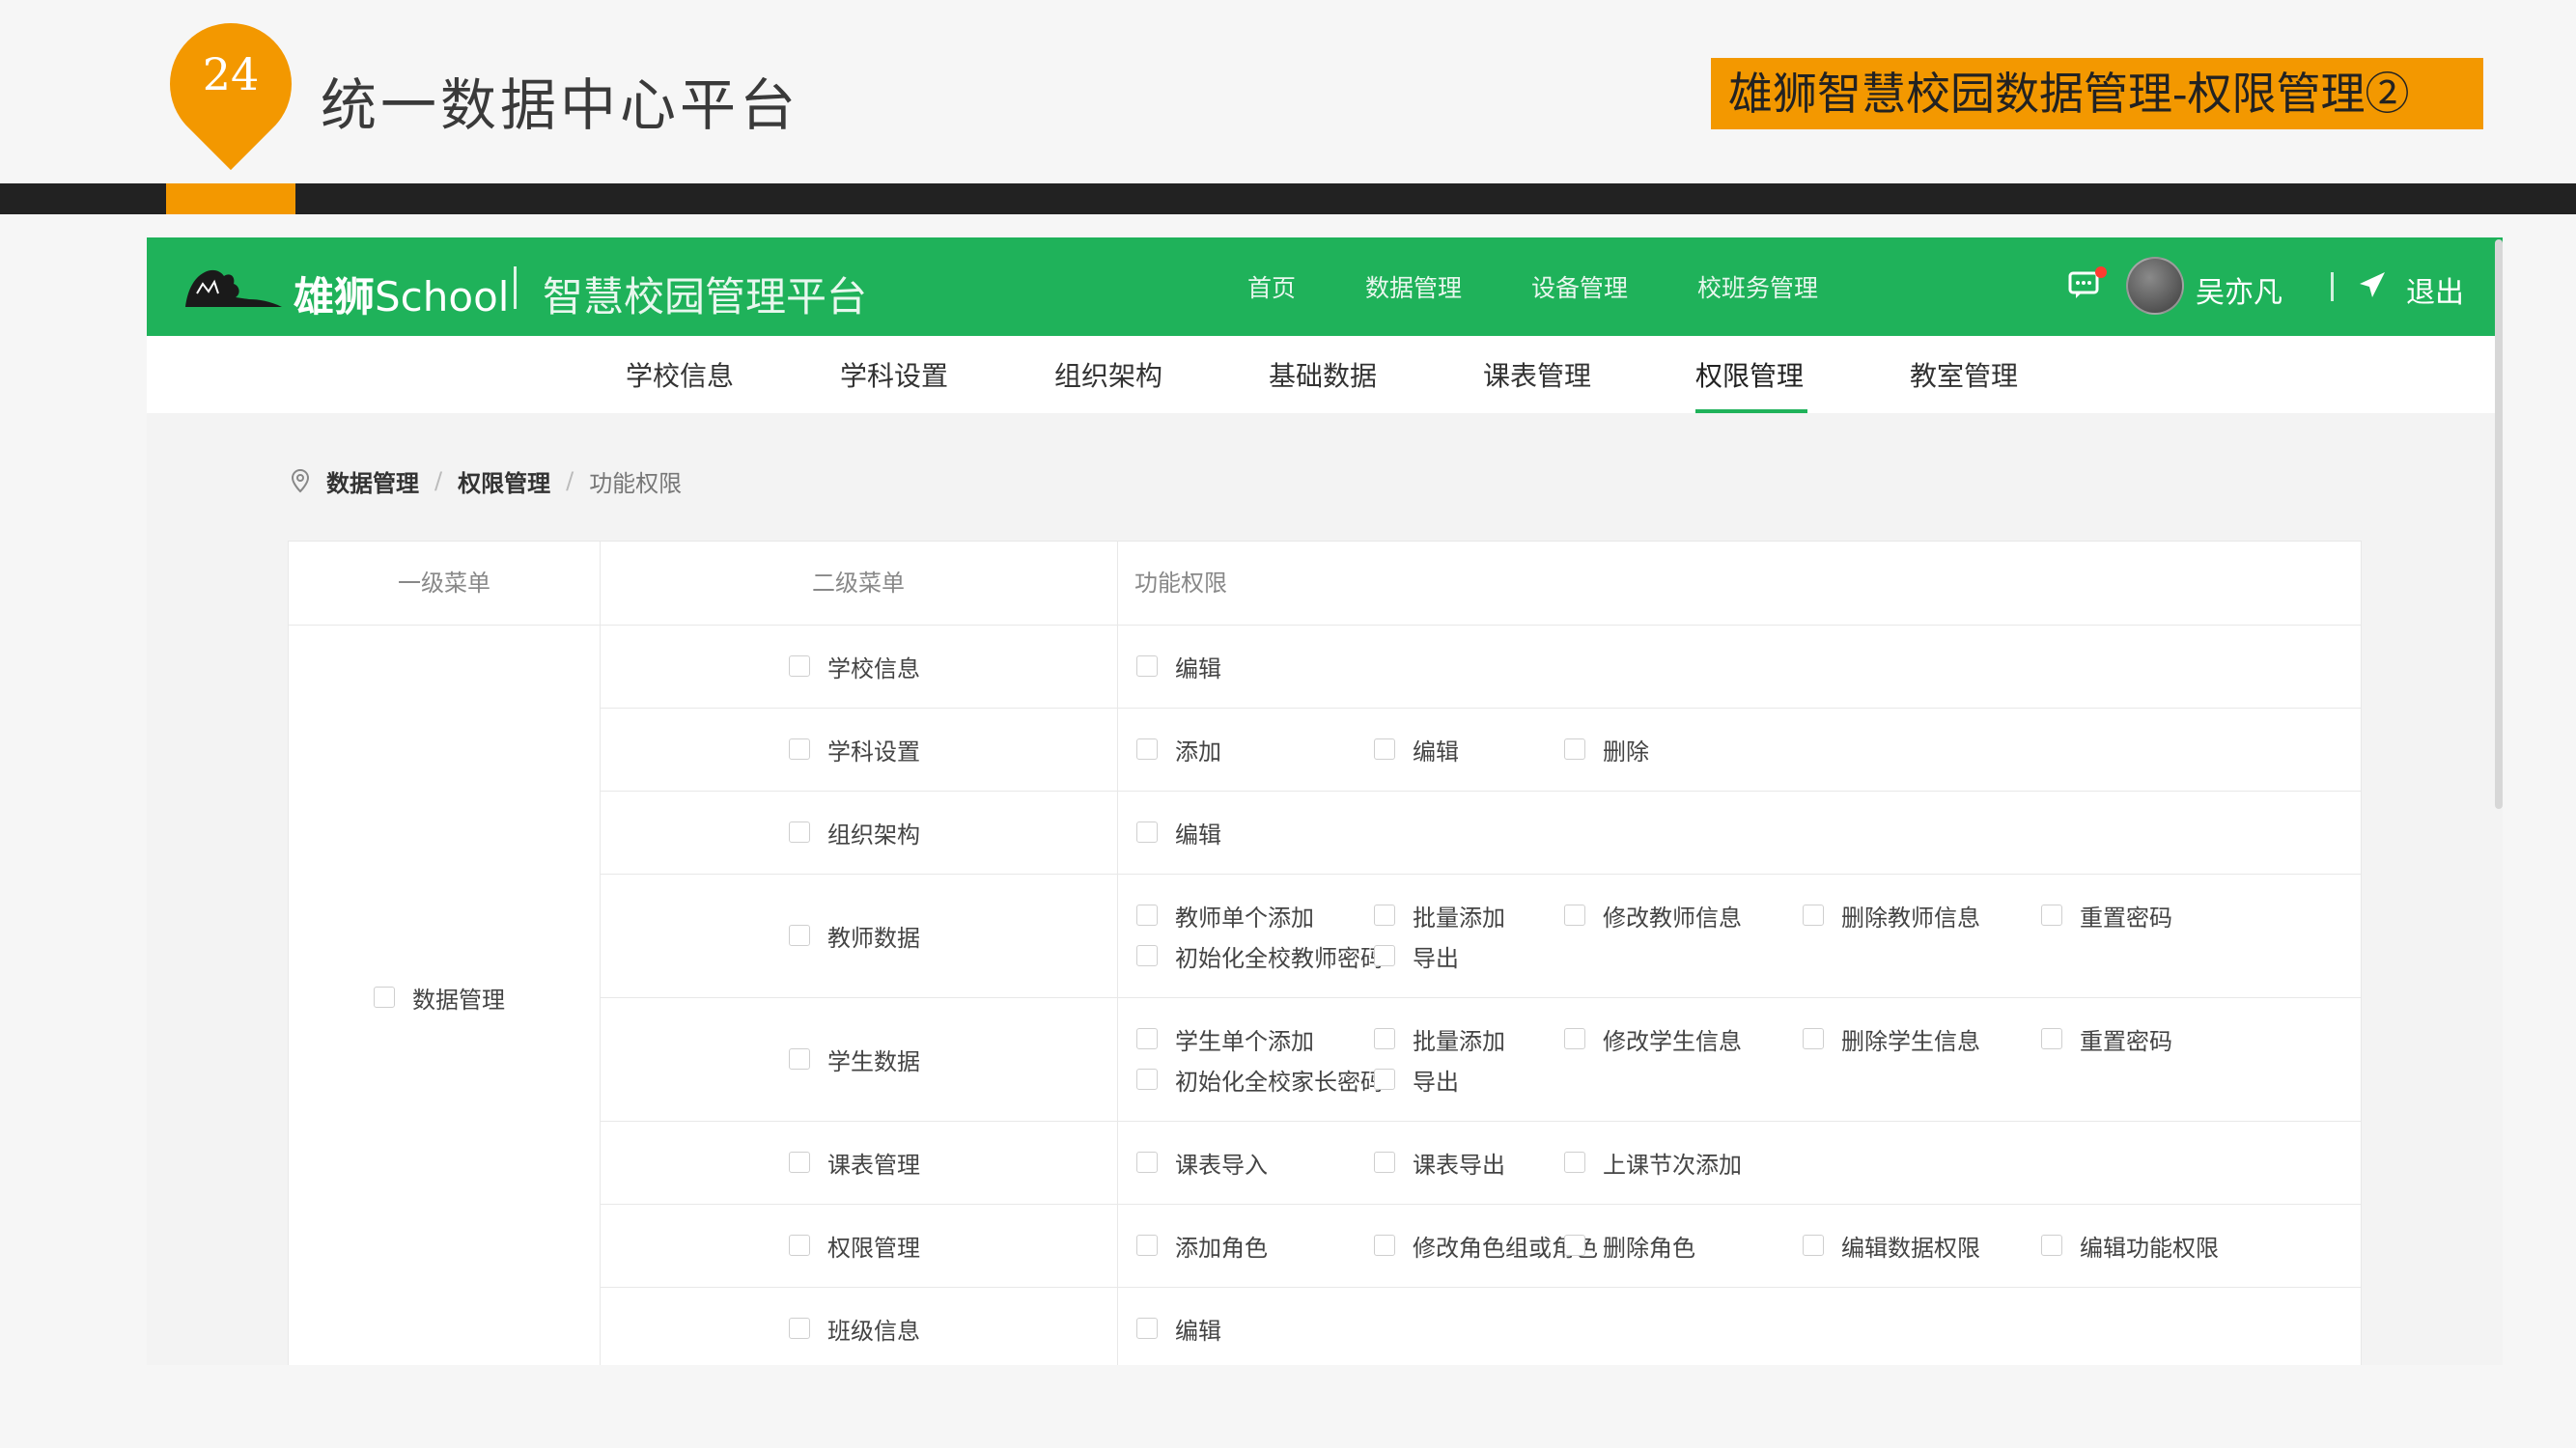  What do you see at coordinates (874, 668) in the screenshot?
I see `secondary-menu-label: 学校信息` at bounding box center [874, 668].